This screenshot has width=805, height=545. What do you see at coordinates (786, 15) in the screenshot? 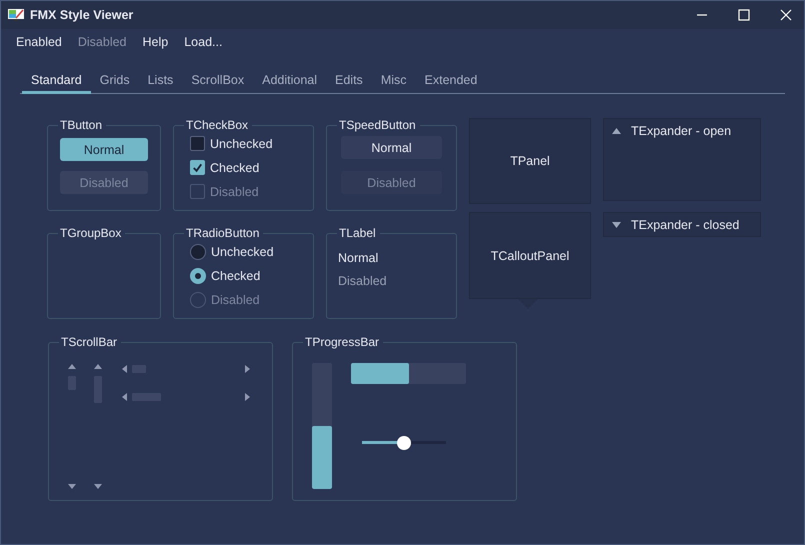
I see `close-icon` at bounding box center [786, 15].